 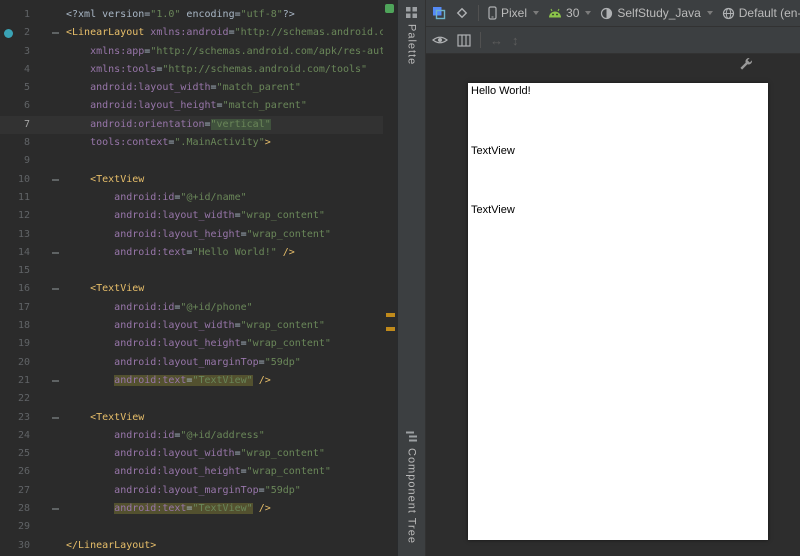 What do you see at coordinates (26, 14) in the screenshot?
I see `line-number: 1` at bounding box center [26, 14].